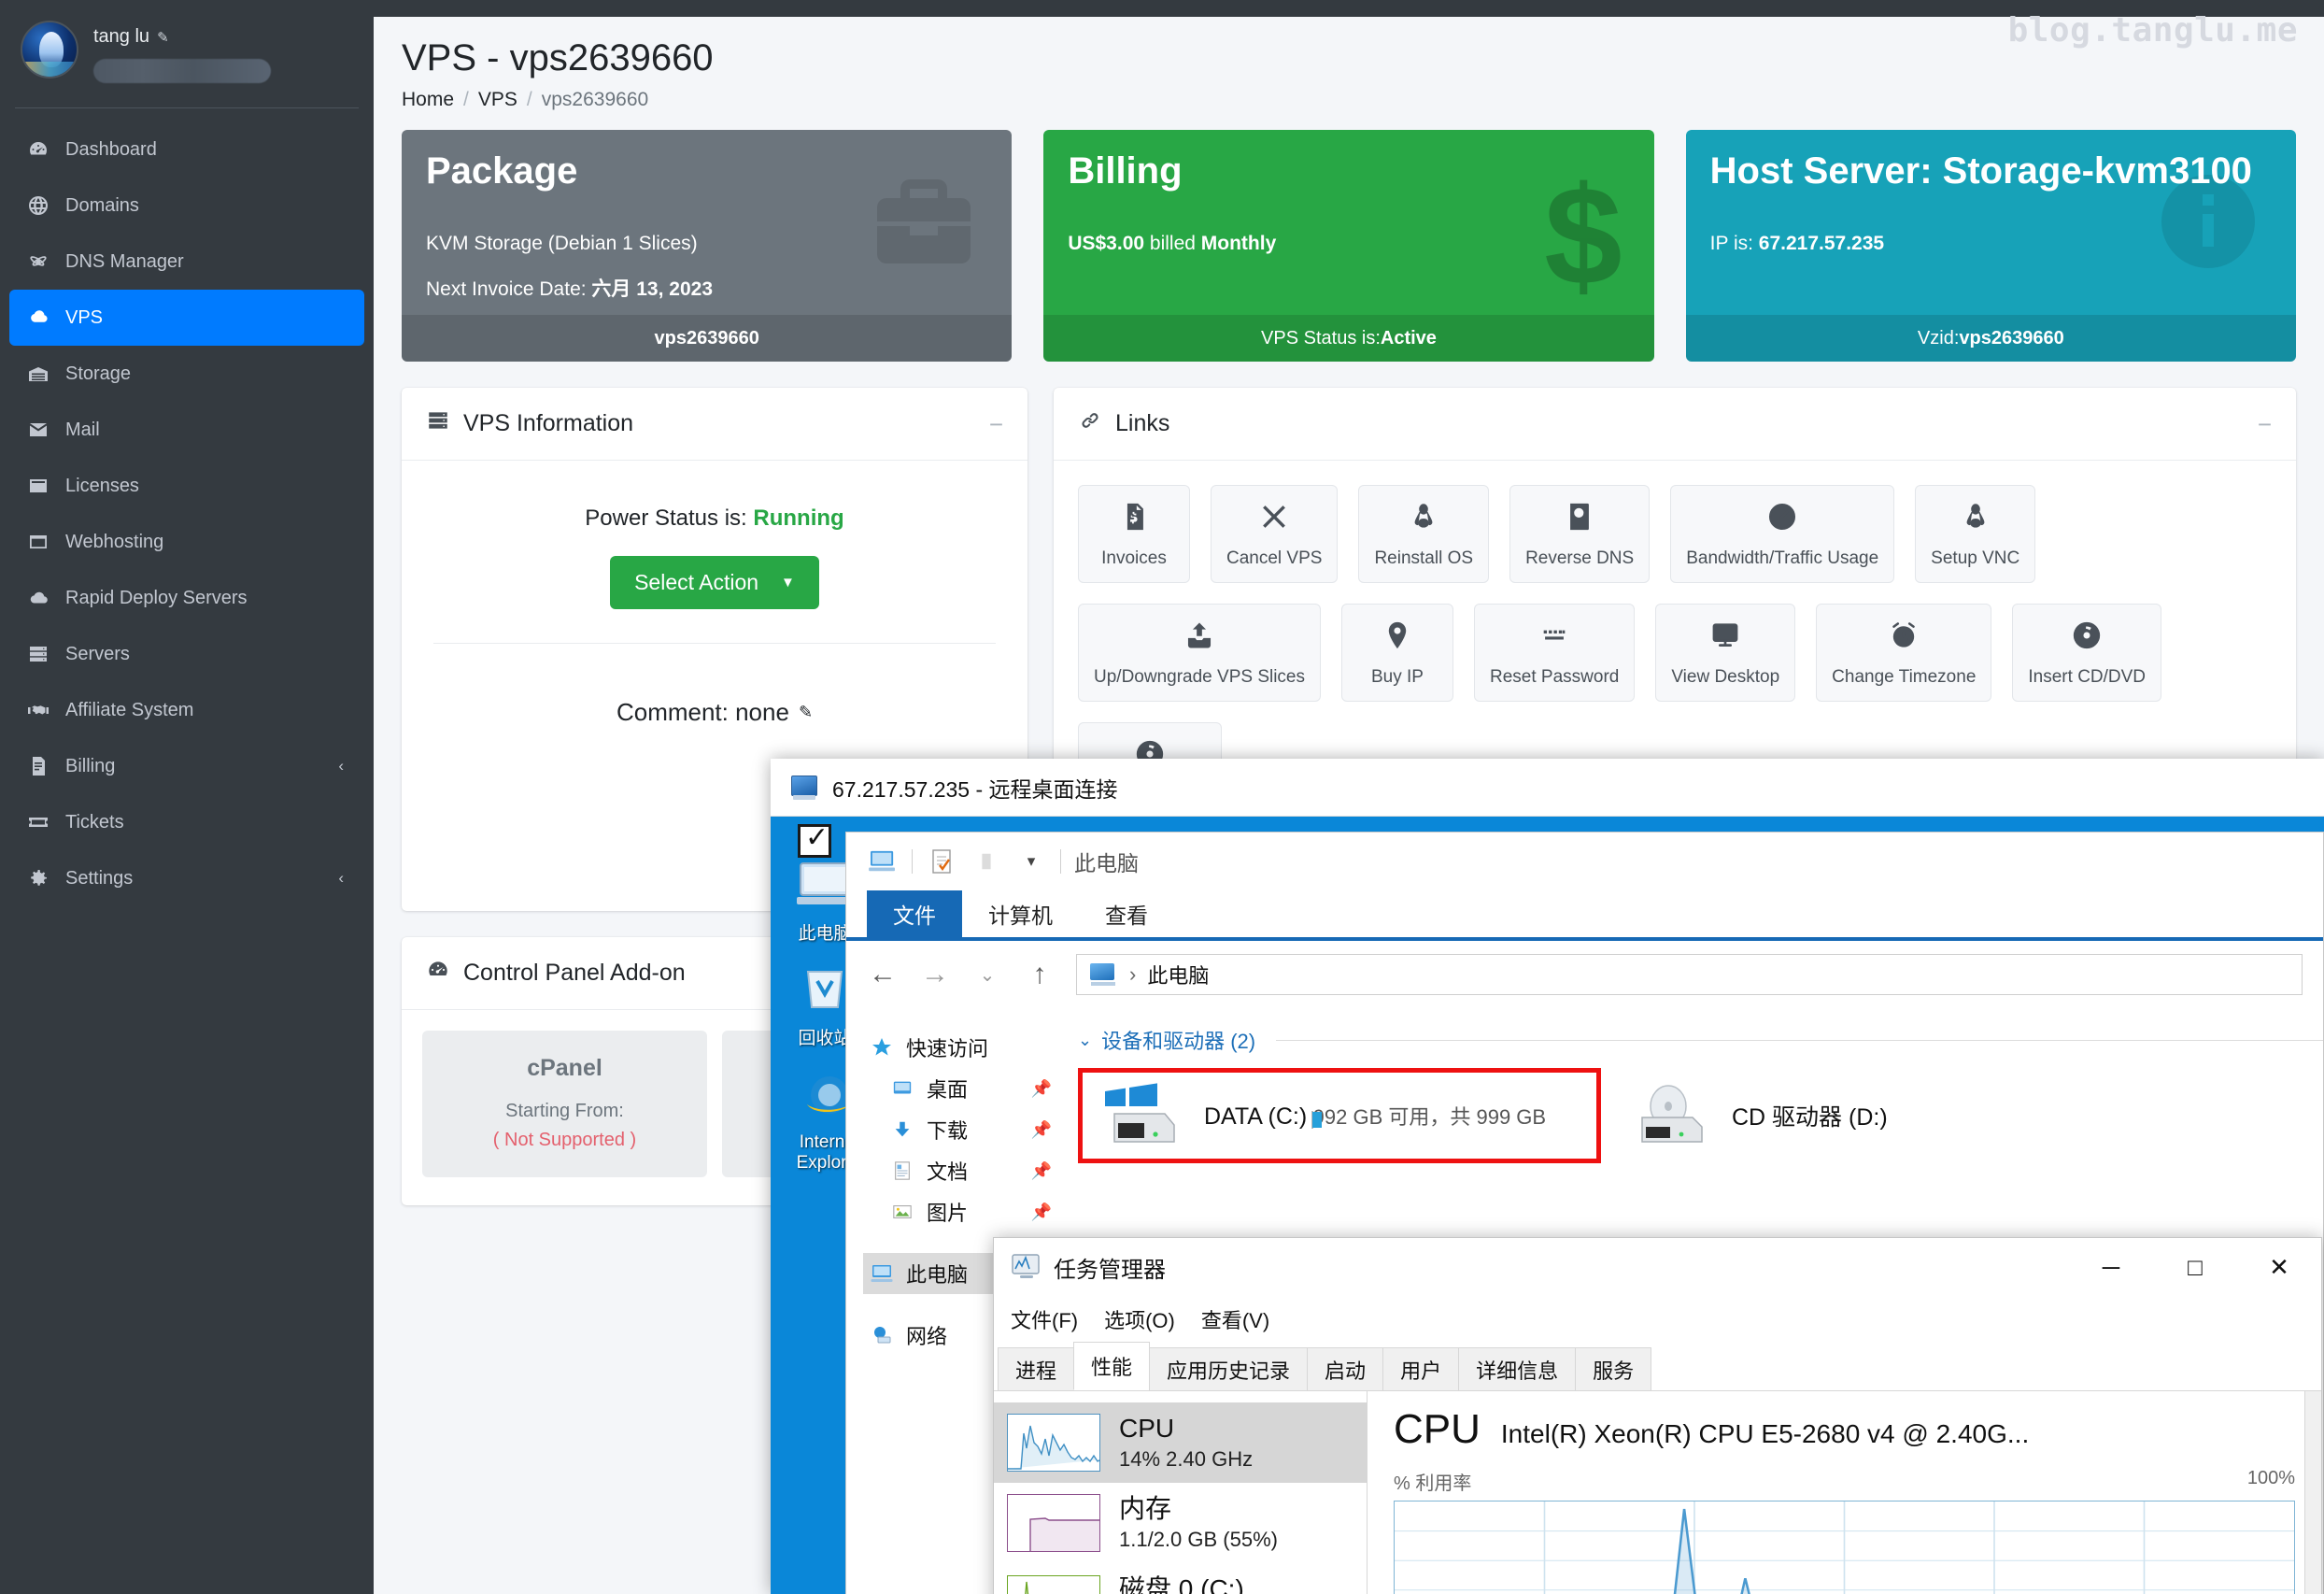  I want to click on sidebar-username: tang lu, so click(121, 36).